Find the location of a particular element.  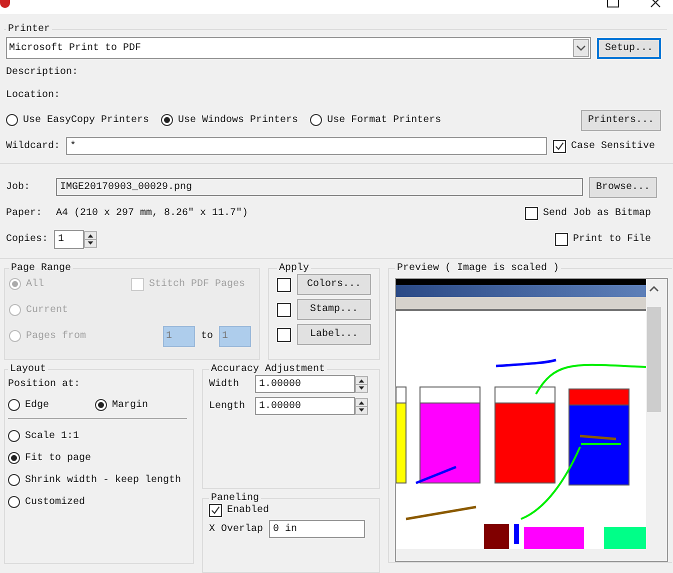

radio-button: Margin is located at coordinates (121, 405).